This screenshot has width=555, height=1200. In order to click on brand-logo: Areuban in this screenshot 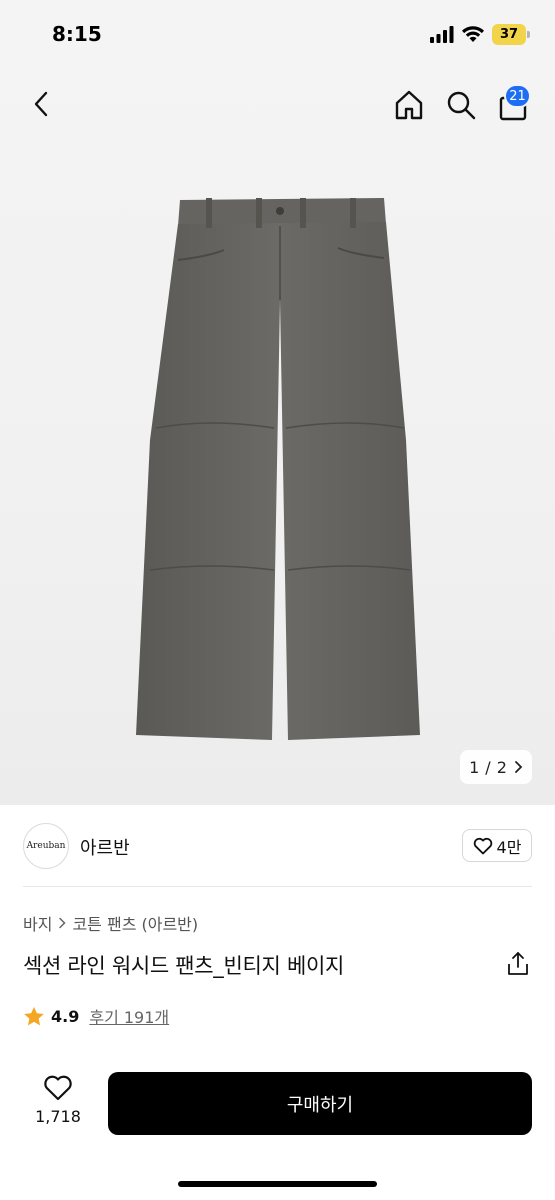, I will do `click(46, 846)`.